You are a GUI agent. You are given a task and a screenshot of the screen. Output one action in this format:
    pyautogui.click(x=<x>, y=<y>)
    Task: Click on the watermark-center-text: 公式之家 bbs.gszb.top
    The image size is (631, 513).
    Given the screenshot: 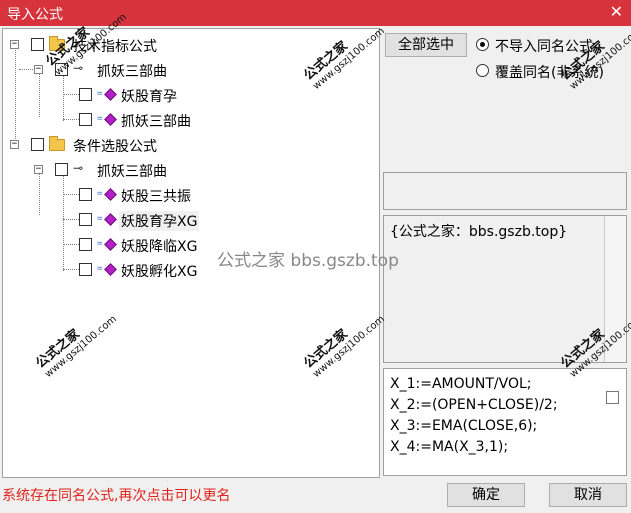 What is the action you would take?
    pyautogui.click(x=308, y=261)
    